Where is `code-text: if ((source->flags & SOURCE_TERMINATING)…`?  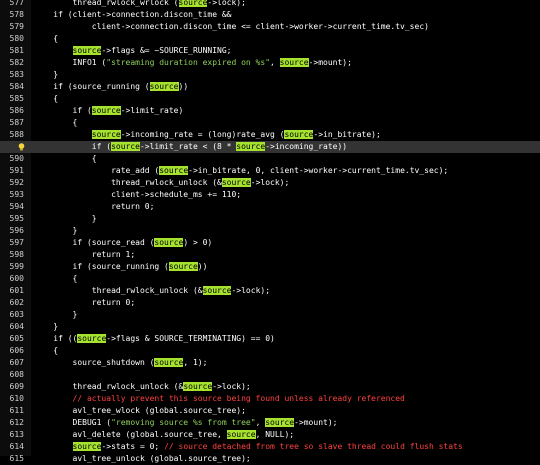 code-text: if ((source->flags & SOURCE_TERMINATING)… is located at coordinates (154, 339).